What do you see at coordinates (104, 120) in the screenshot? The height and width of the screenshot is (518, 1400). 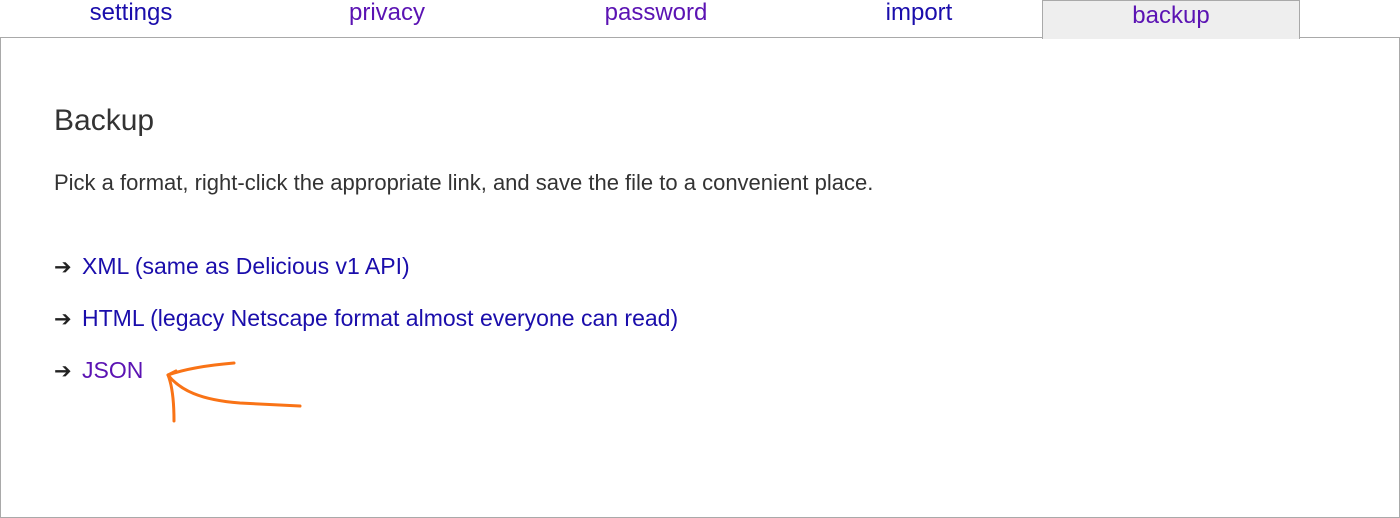 I see `page-title: Backup` at bounding box center [104, 120].